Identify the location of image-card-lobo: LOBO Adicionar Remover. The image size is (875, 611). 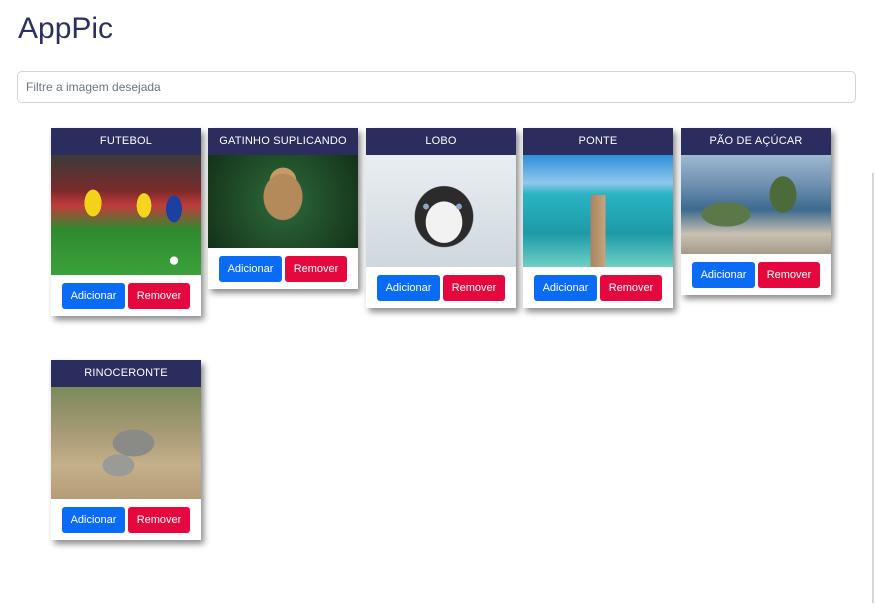
(441, 218).